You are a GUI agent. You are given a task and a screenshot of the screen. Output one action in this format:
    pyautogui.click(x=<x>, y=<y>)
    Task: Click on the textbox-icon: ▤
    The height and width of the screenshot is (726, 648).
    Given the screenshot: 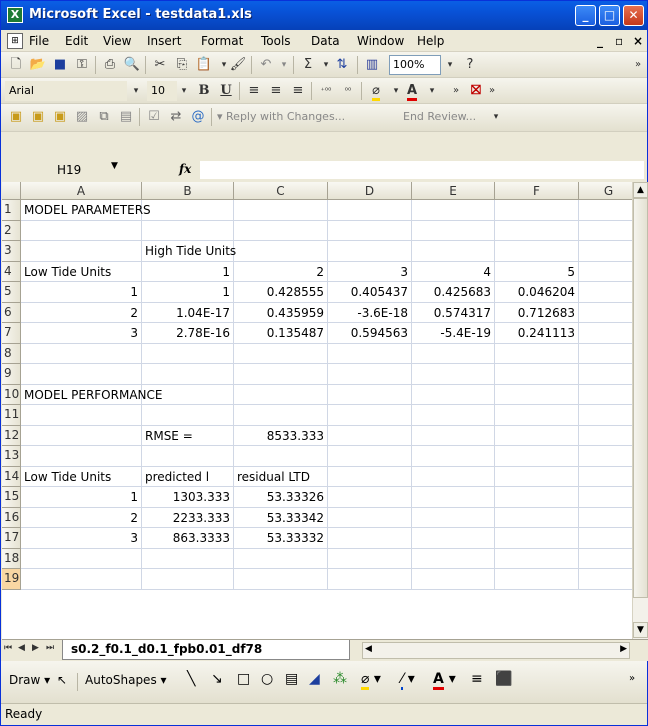 What is the action you would take?
    pyautogui.click(x=291, y=679)
    